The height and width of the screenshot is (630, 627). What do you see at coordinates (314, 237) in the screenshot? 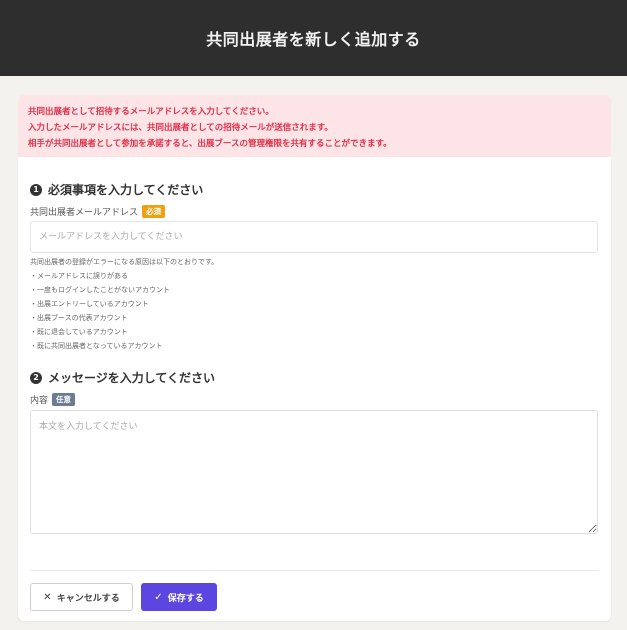
I see `email-input` at bounding box center [314, 237].